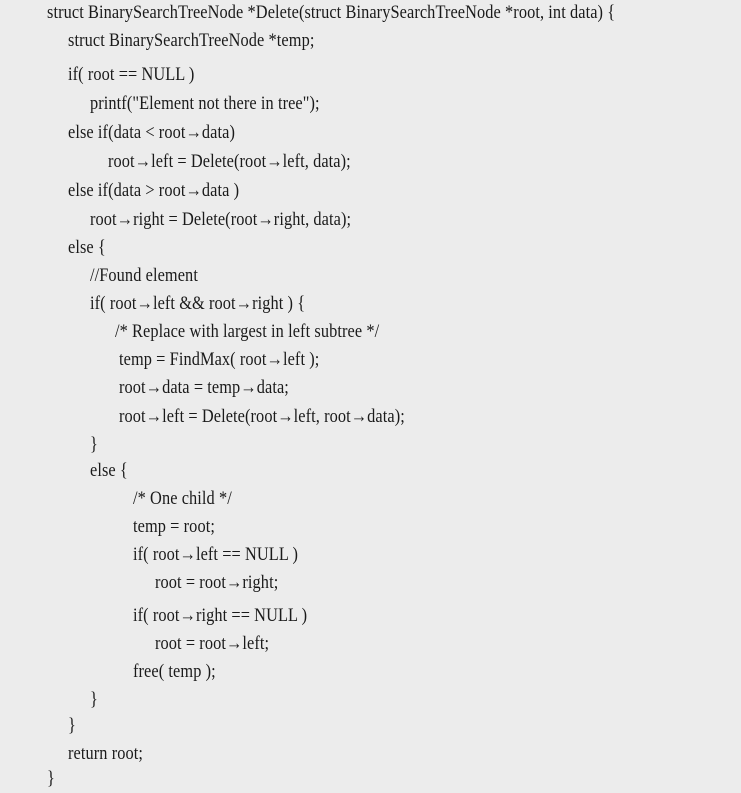 This screenshot has width=741, height=793. What do you see at coordinates (154, 190) in the screenshot?
I see `code-line: else if(data > root→data )` at bounding box center [154, 190].